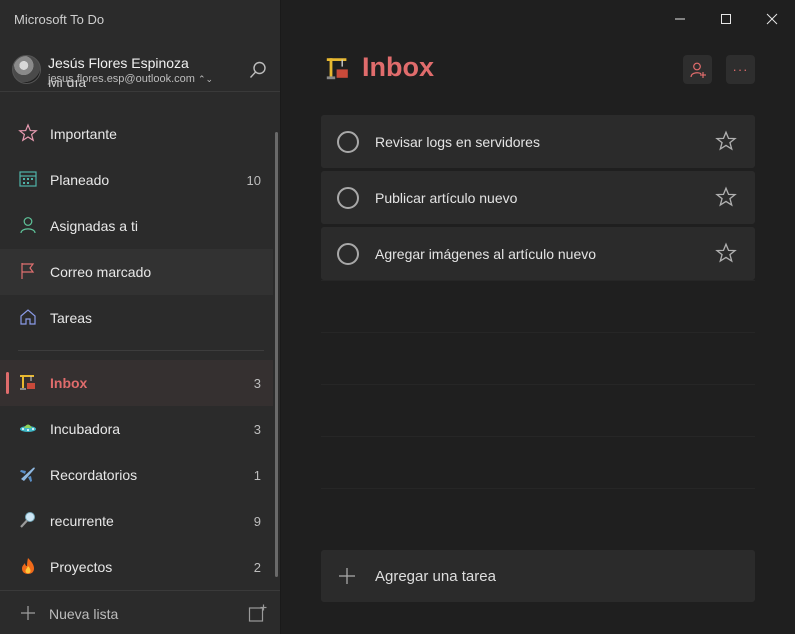  I want to click on sidebar-item-label: Asignadas a ti, so click(94, 226).